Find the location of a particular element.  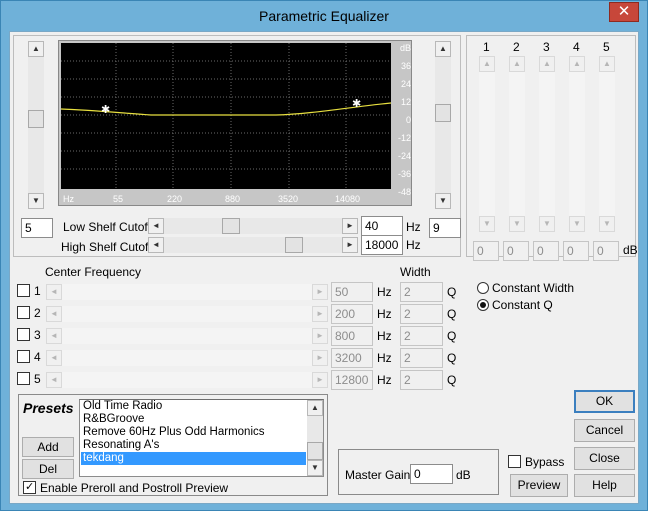

low-shelf-right: ► is located at coordinates (350, 226).